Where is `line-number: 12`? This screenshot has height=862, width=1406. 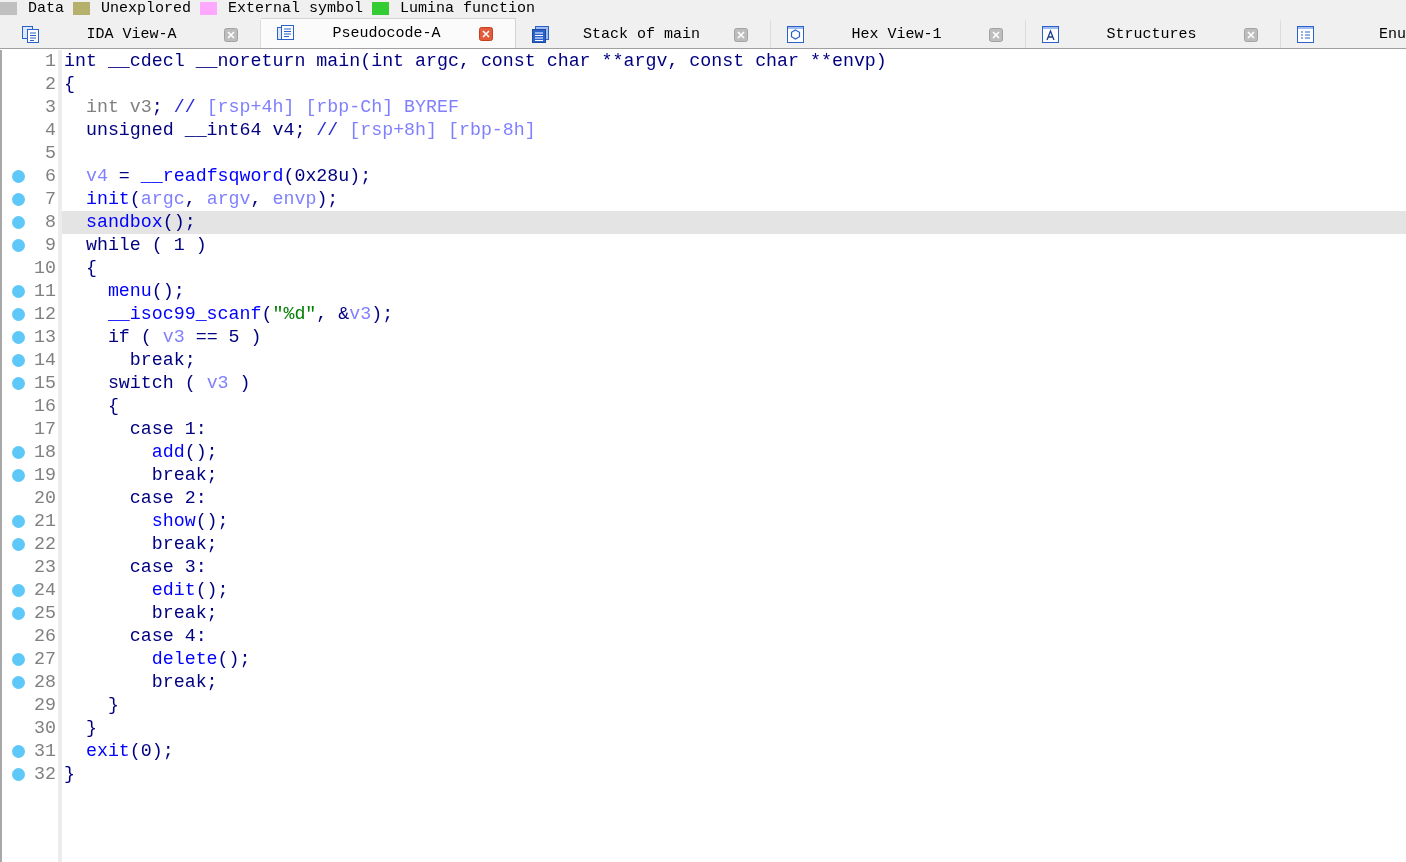 line-number: 12 is located at coordinates (45, 314).